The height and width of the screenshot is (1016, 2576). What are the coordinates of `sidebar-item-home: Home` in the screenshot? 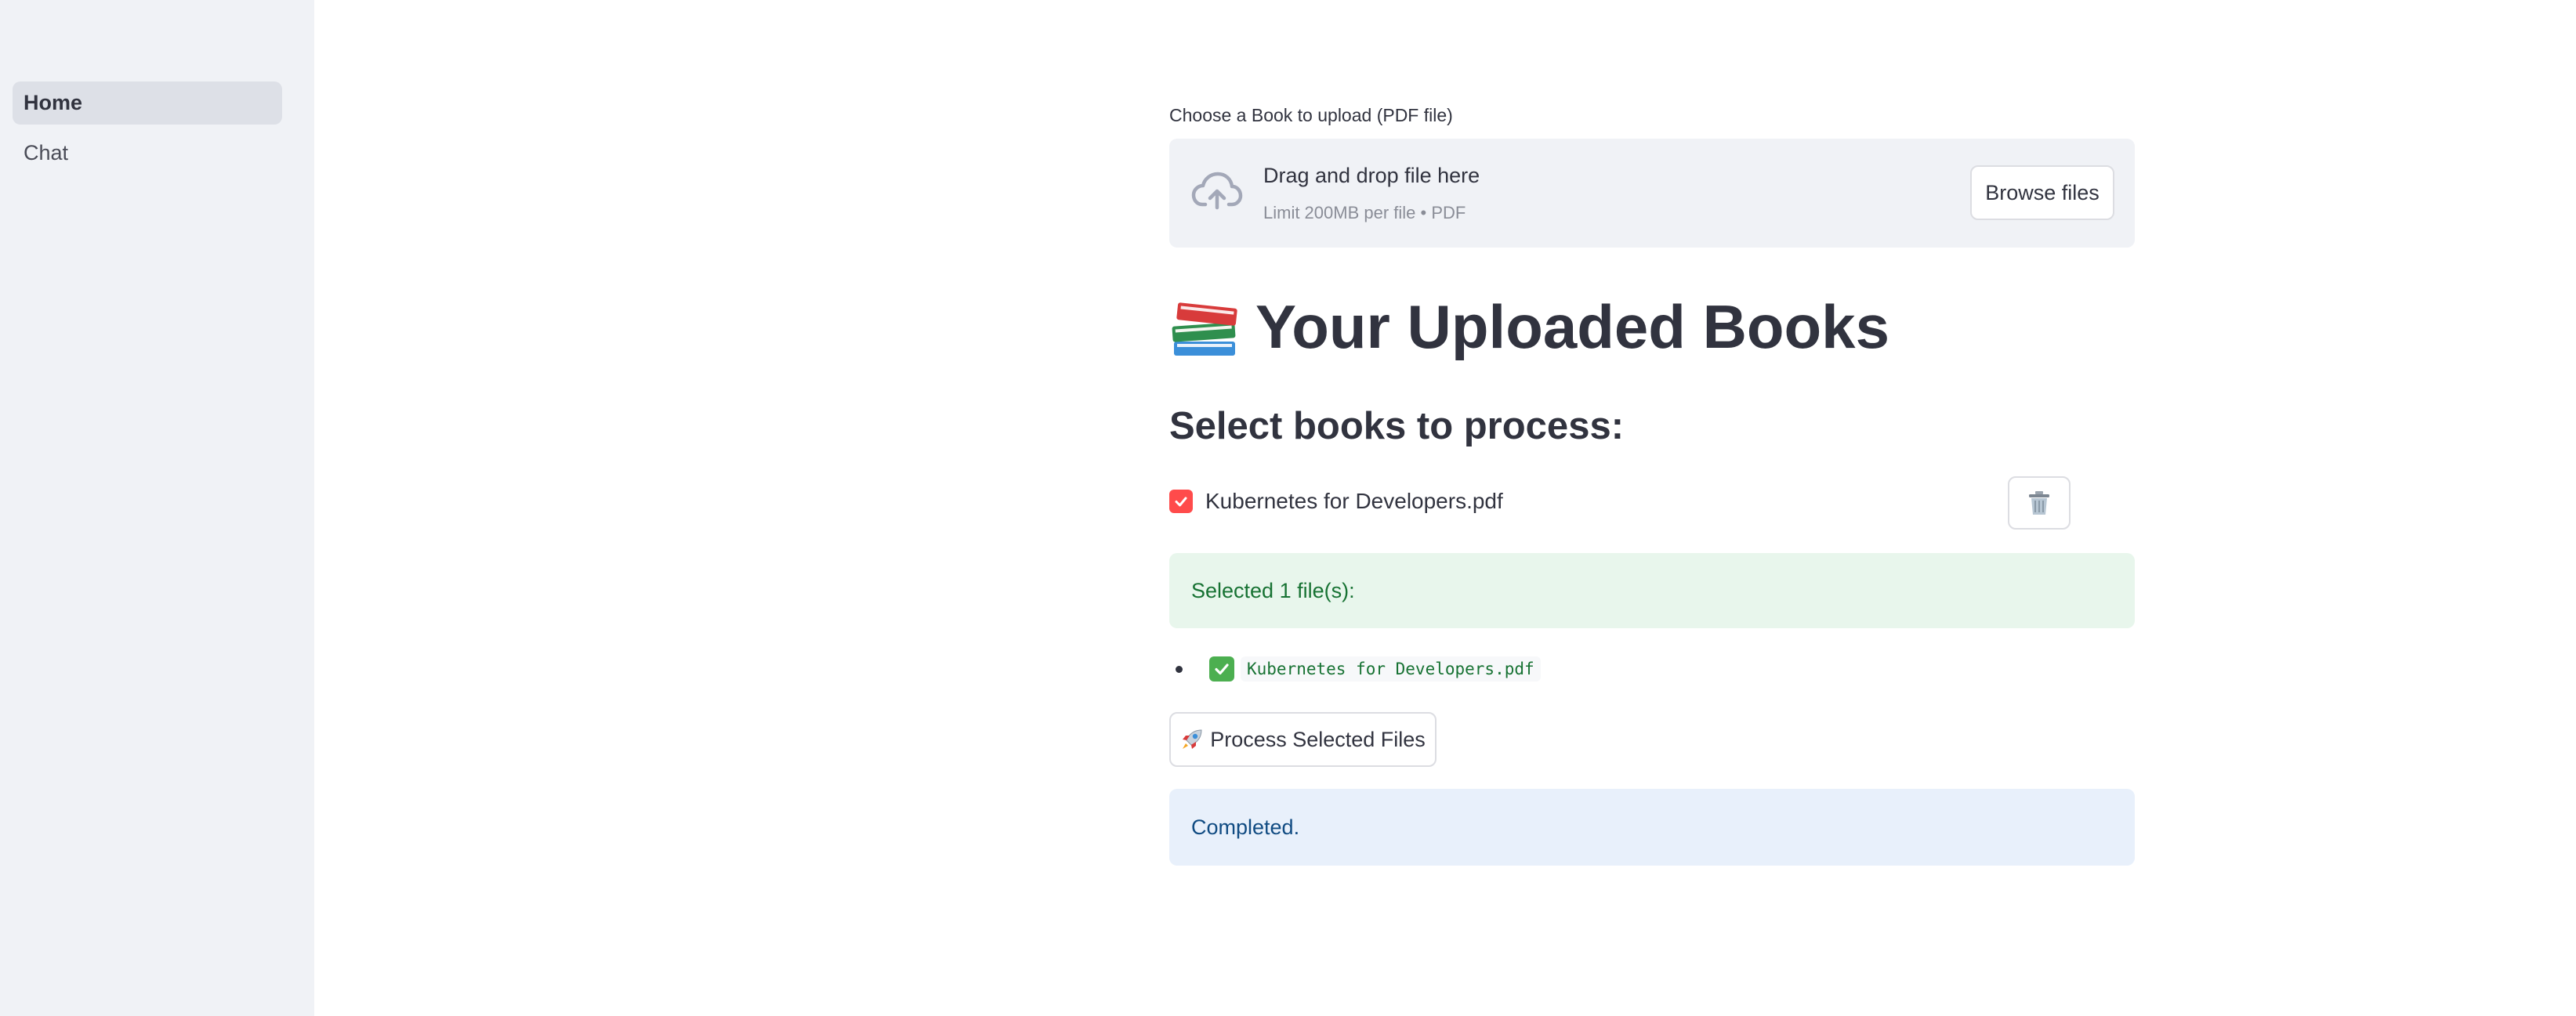 It's located at (147, 103).